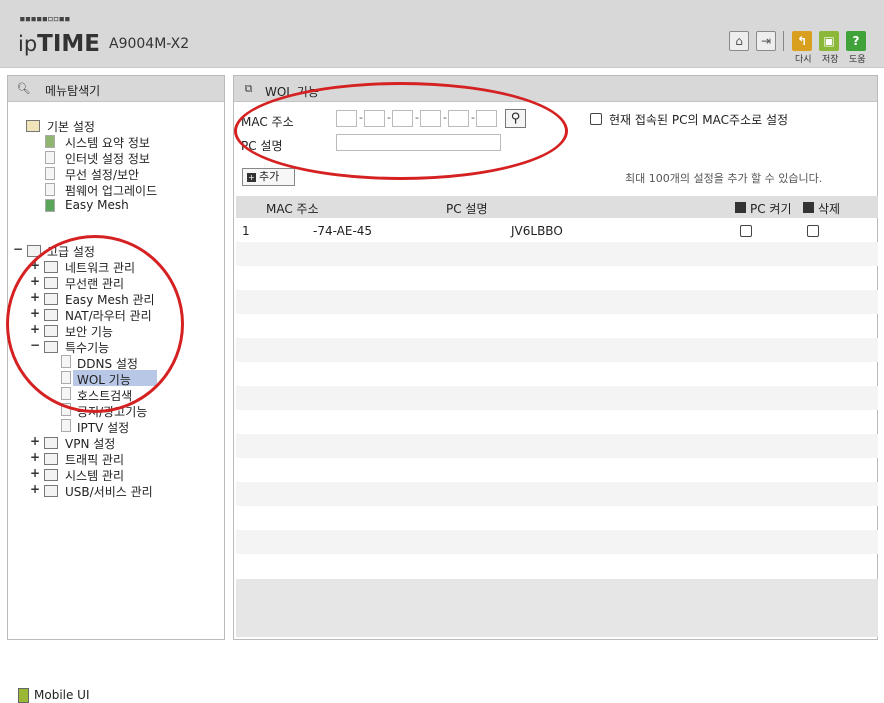  Describe the element at coordinates (343, 231) in the screenshot. I see `row-mac: -74-AE-45` at that location.